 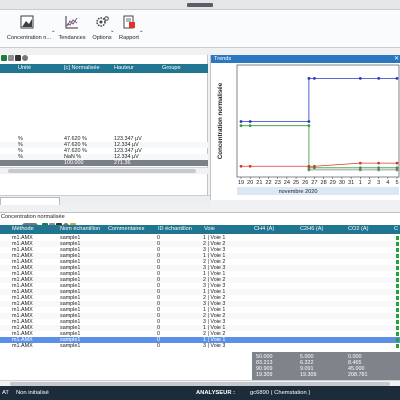 I want to click on trends-header: Trends ✕, so click(x=305, y=59).